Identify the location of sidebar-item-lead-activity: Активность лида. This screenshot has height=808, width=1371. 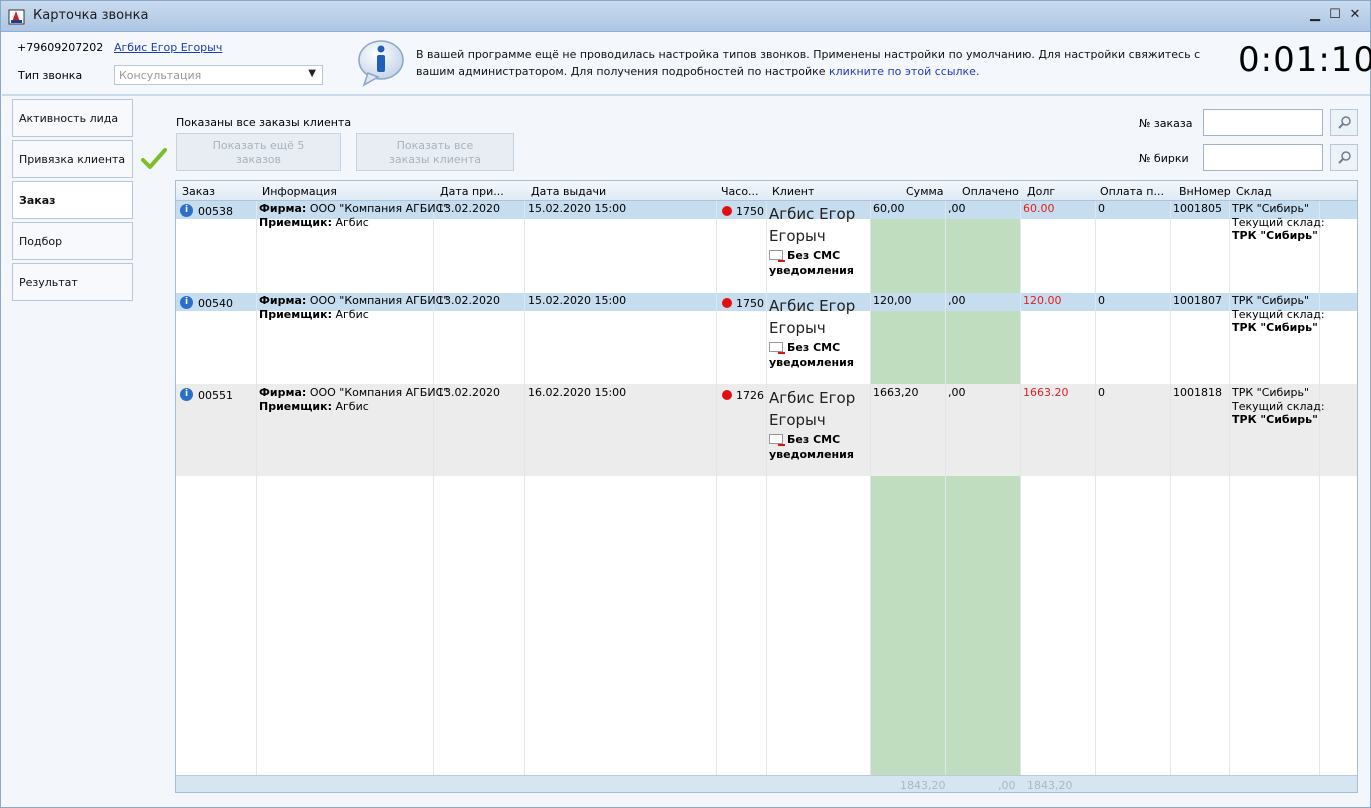
(72, 118).